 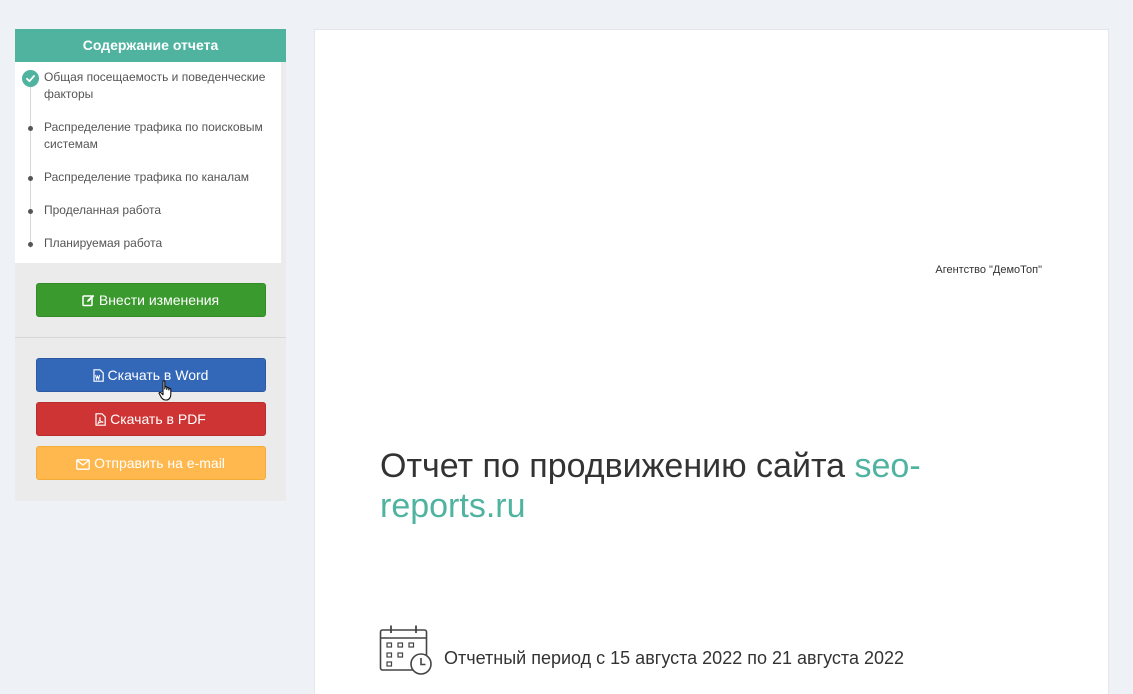 What do you see at coordinates (83, 465) in the screenshot?
I see `envelope-icon` at bounding box center [83, 465].